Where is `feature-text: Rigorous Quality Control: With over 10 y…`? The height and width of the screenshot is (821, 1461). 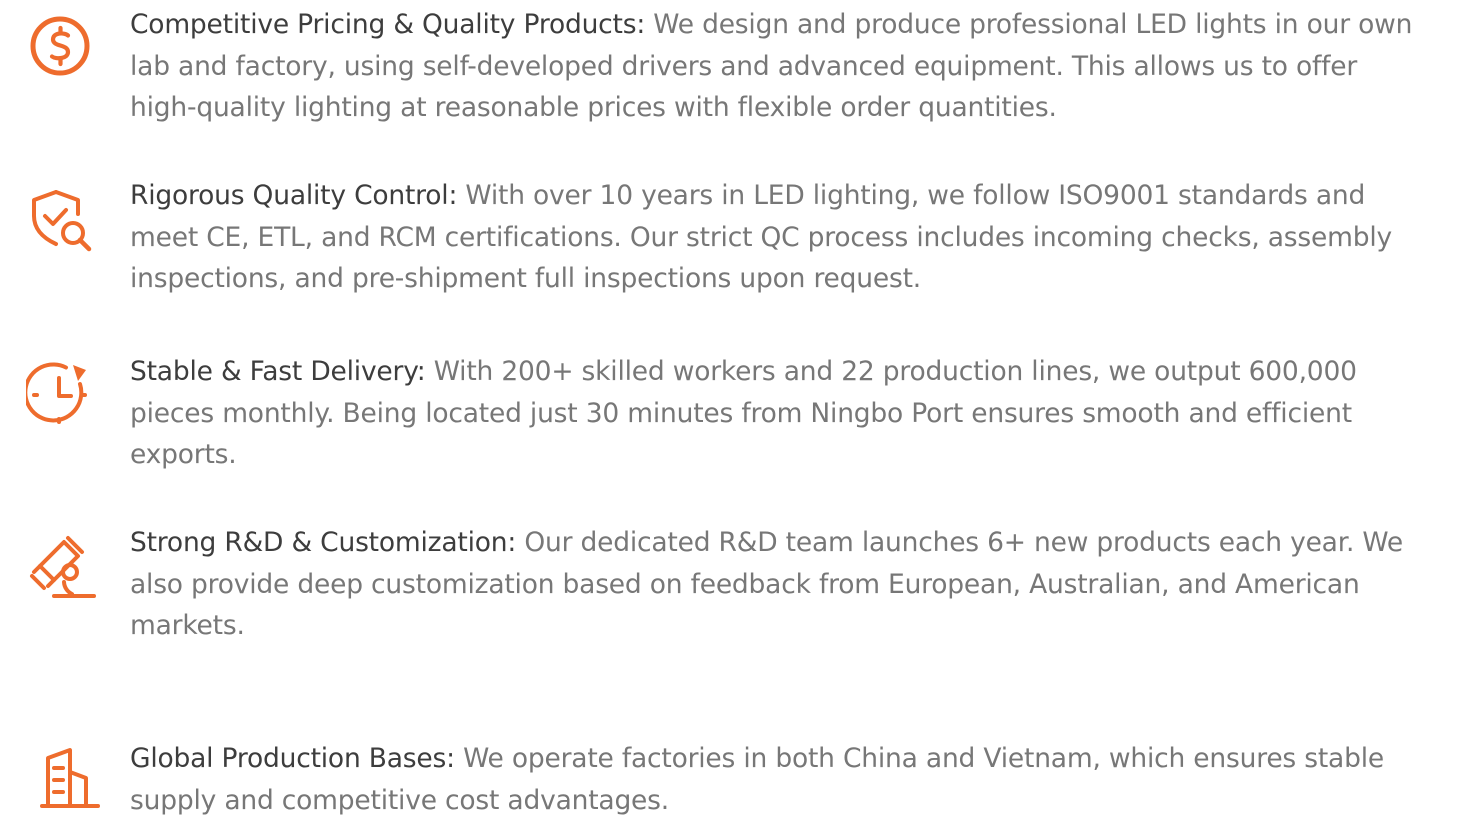
feature-text: Rigorous Quality Control: With over 10 y… is located at coordinates (780, 237).